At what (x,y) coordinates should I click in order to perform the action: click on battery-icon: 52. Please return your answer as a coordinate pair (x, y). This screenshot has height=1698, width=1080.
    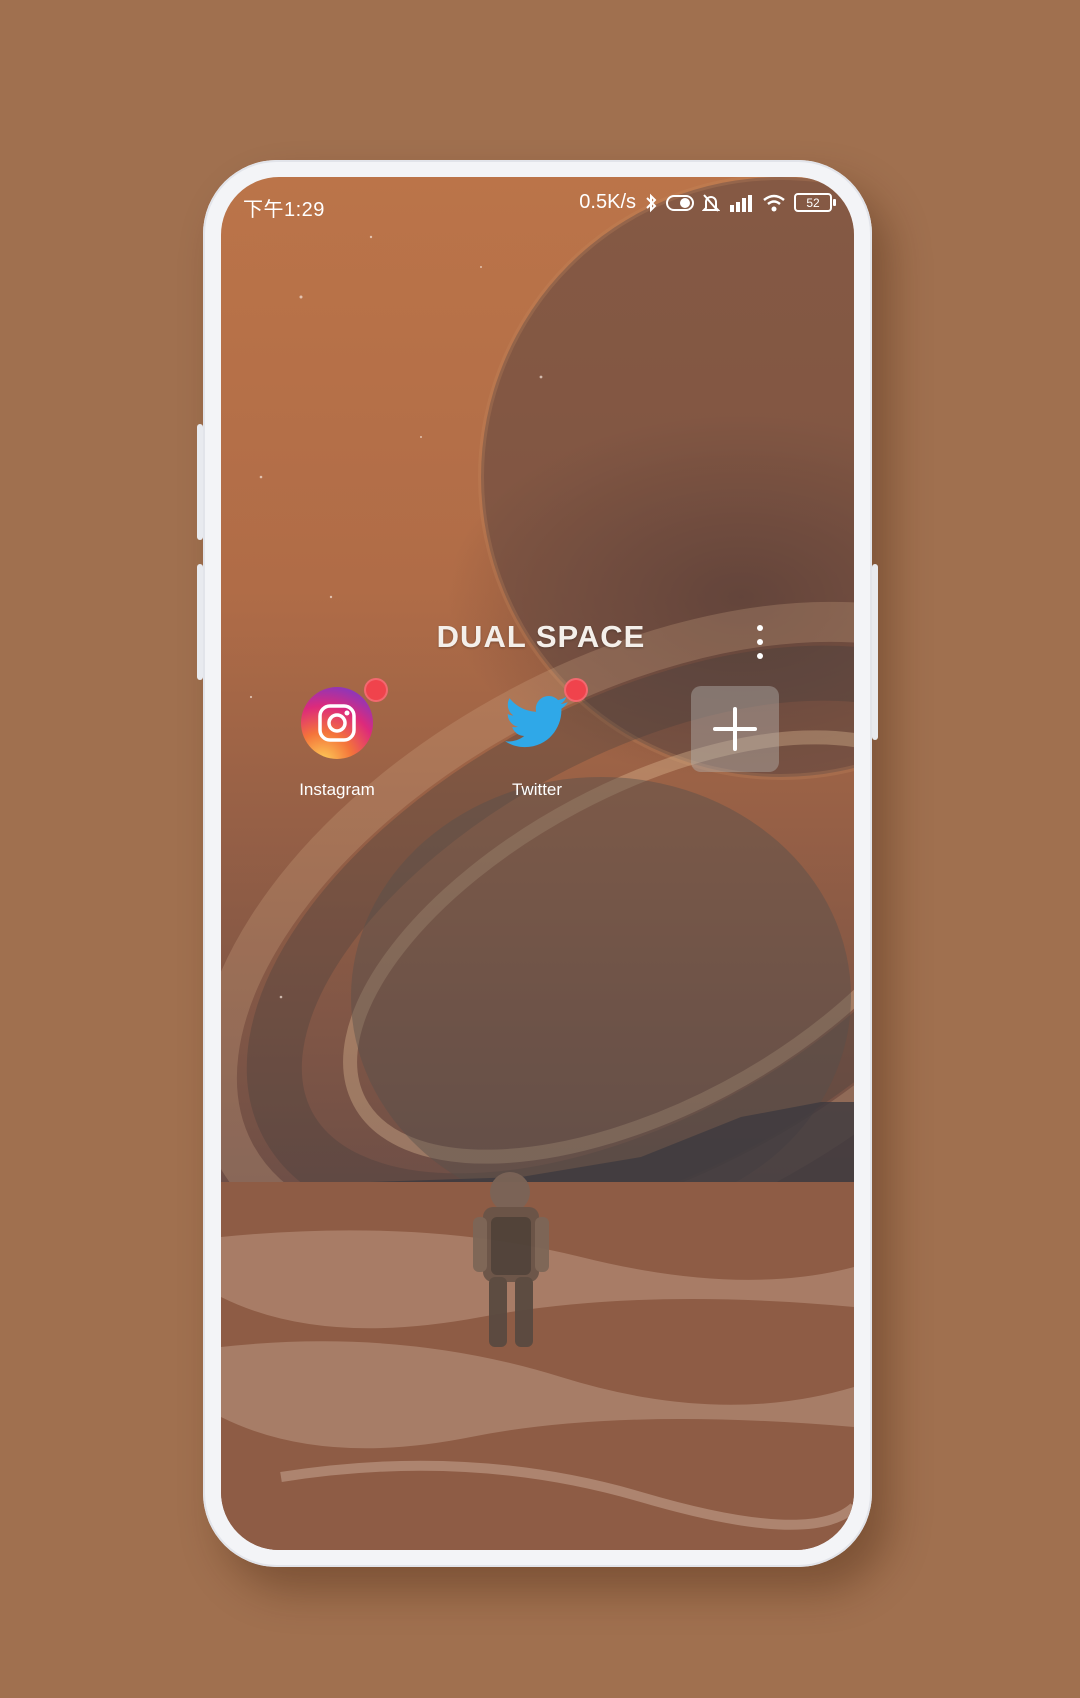
    Looking at the image, I should click on (815, 202).